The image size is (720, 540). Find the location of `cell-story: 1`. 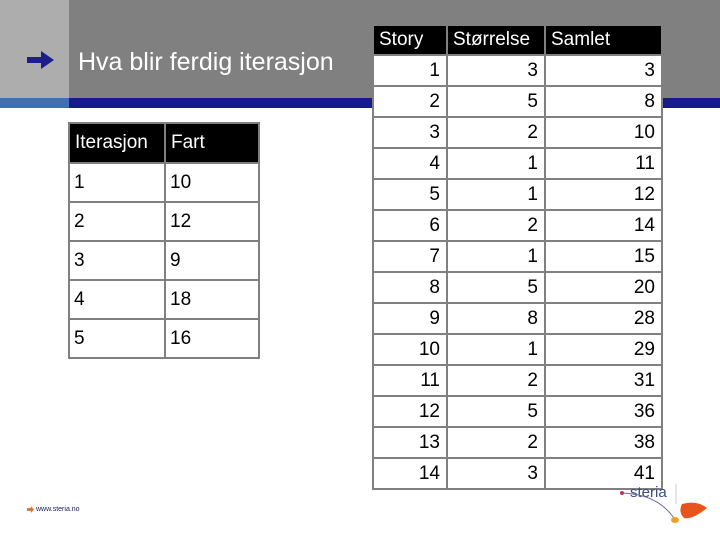

cell-story: 1 is located at coordinates (410, 70).